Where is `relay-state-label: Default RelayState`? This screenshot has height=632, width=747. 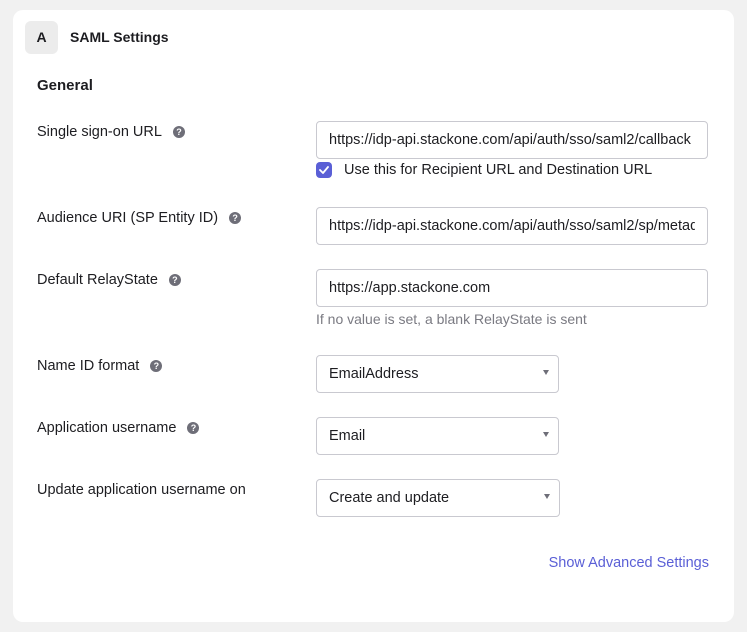 relay-state-label: Default RelayState is located at coordinates (97, 280).